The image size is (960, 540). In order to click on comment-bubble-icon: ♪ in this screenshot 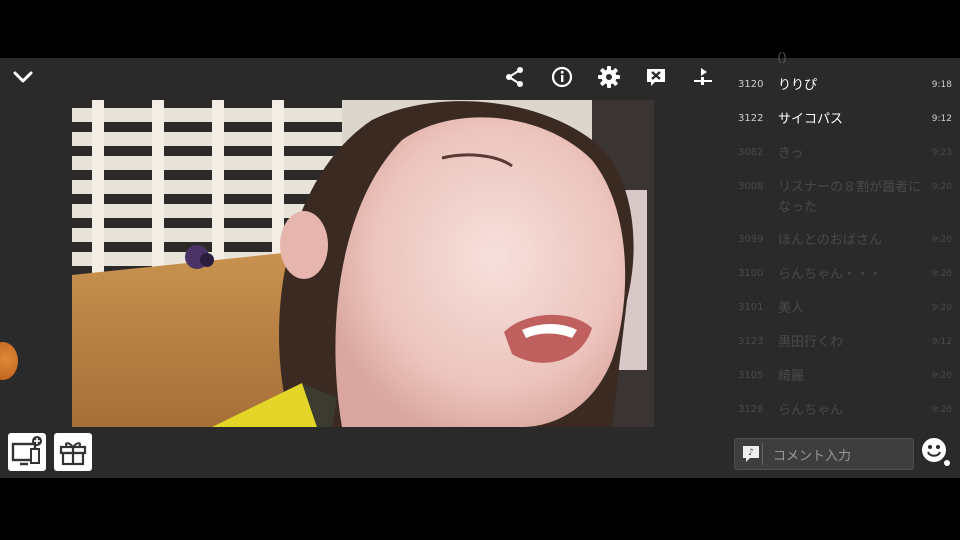, I will do `click(751, 454)`.